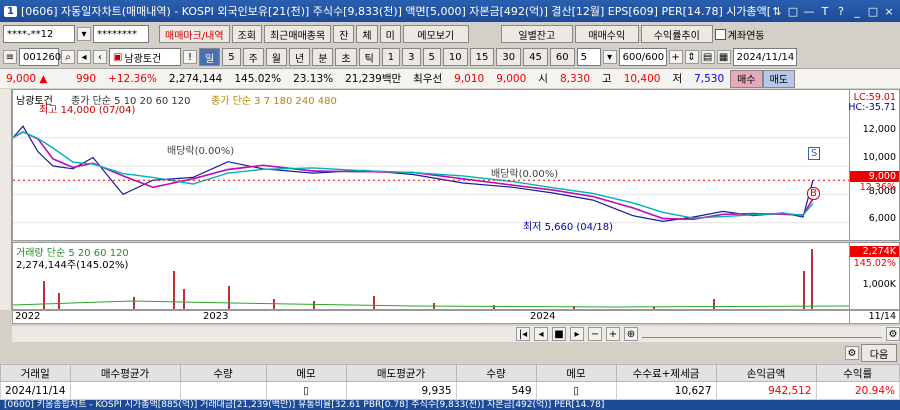  Describe the element at coordinates (121, 34) in the screenshot. I see `password-input: ********` at that location.